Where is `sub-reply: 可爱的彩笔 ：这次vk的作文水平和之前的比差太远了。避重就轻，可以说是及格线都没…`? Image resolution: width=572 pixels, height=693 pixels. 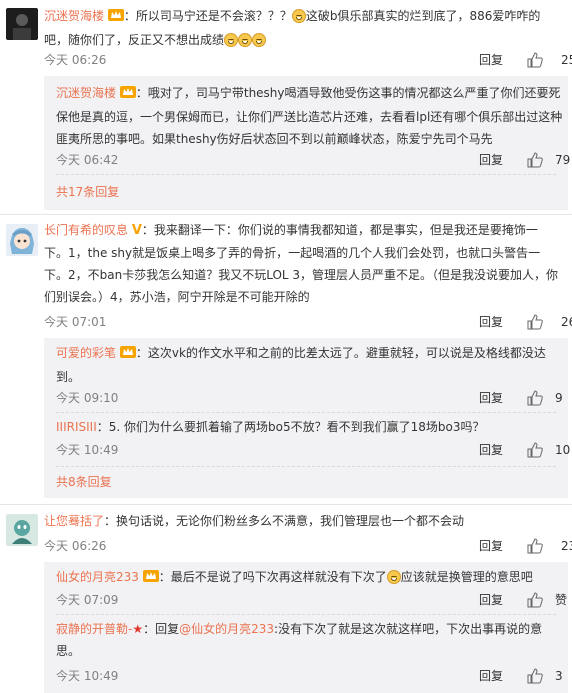 sub-reply: 可爱的彩笔 ：这次vk的作文水平和之前的比差太远了。避重就轻，可以说是及格线都没… is located at coordinates (310, 374).